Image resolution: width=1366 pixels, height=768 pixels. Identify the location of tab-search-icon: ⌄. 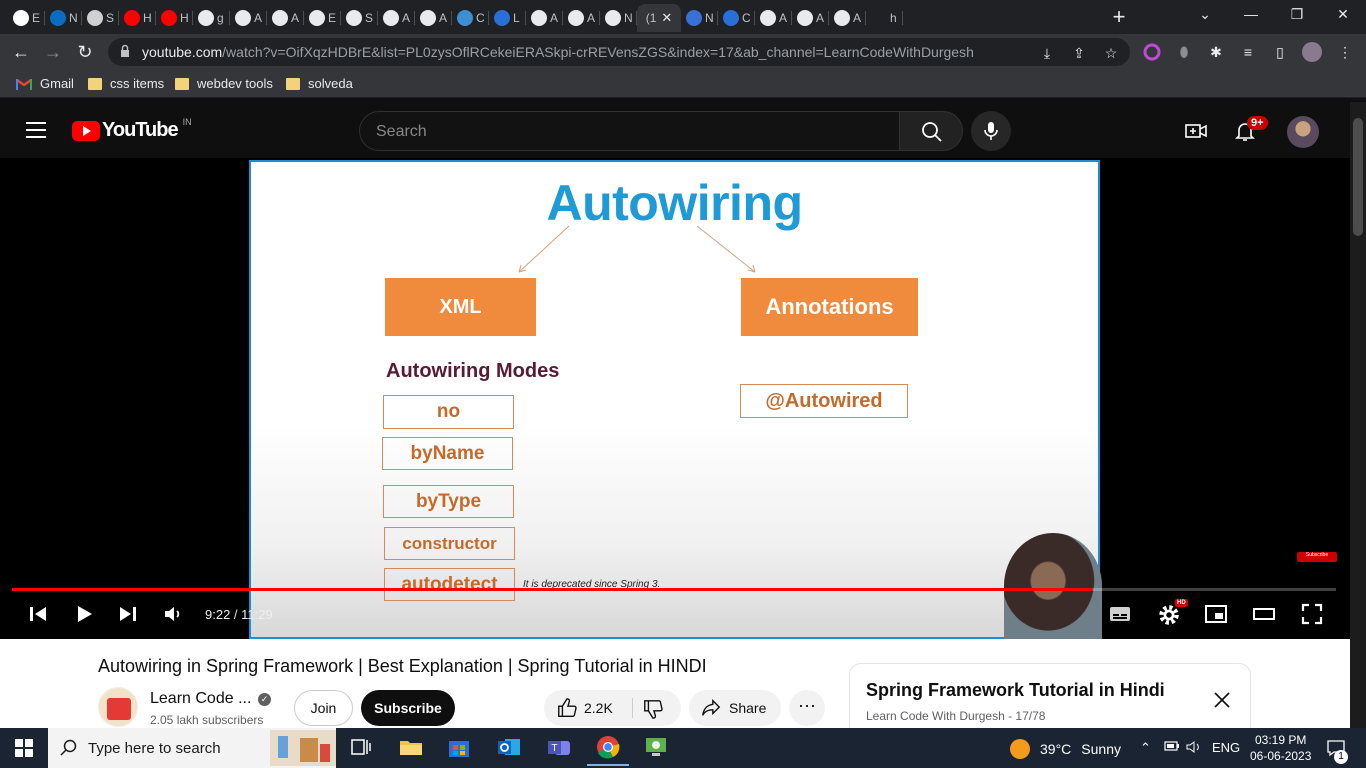
(1205, 16).